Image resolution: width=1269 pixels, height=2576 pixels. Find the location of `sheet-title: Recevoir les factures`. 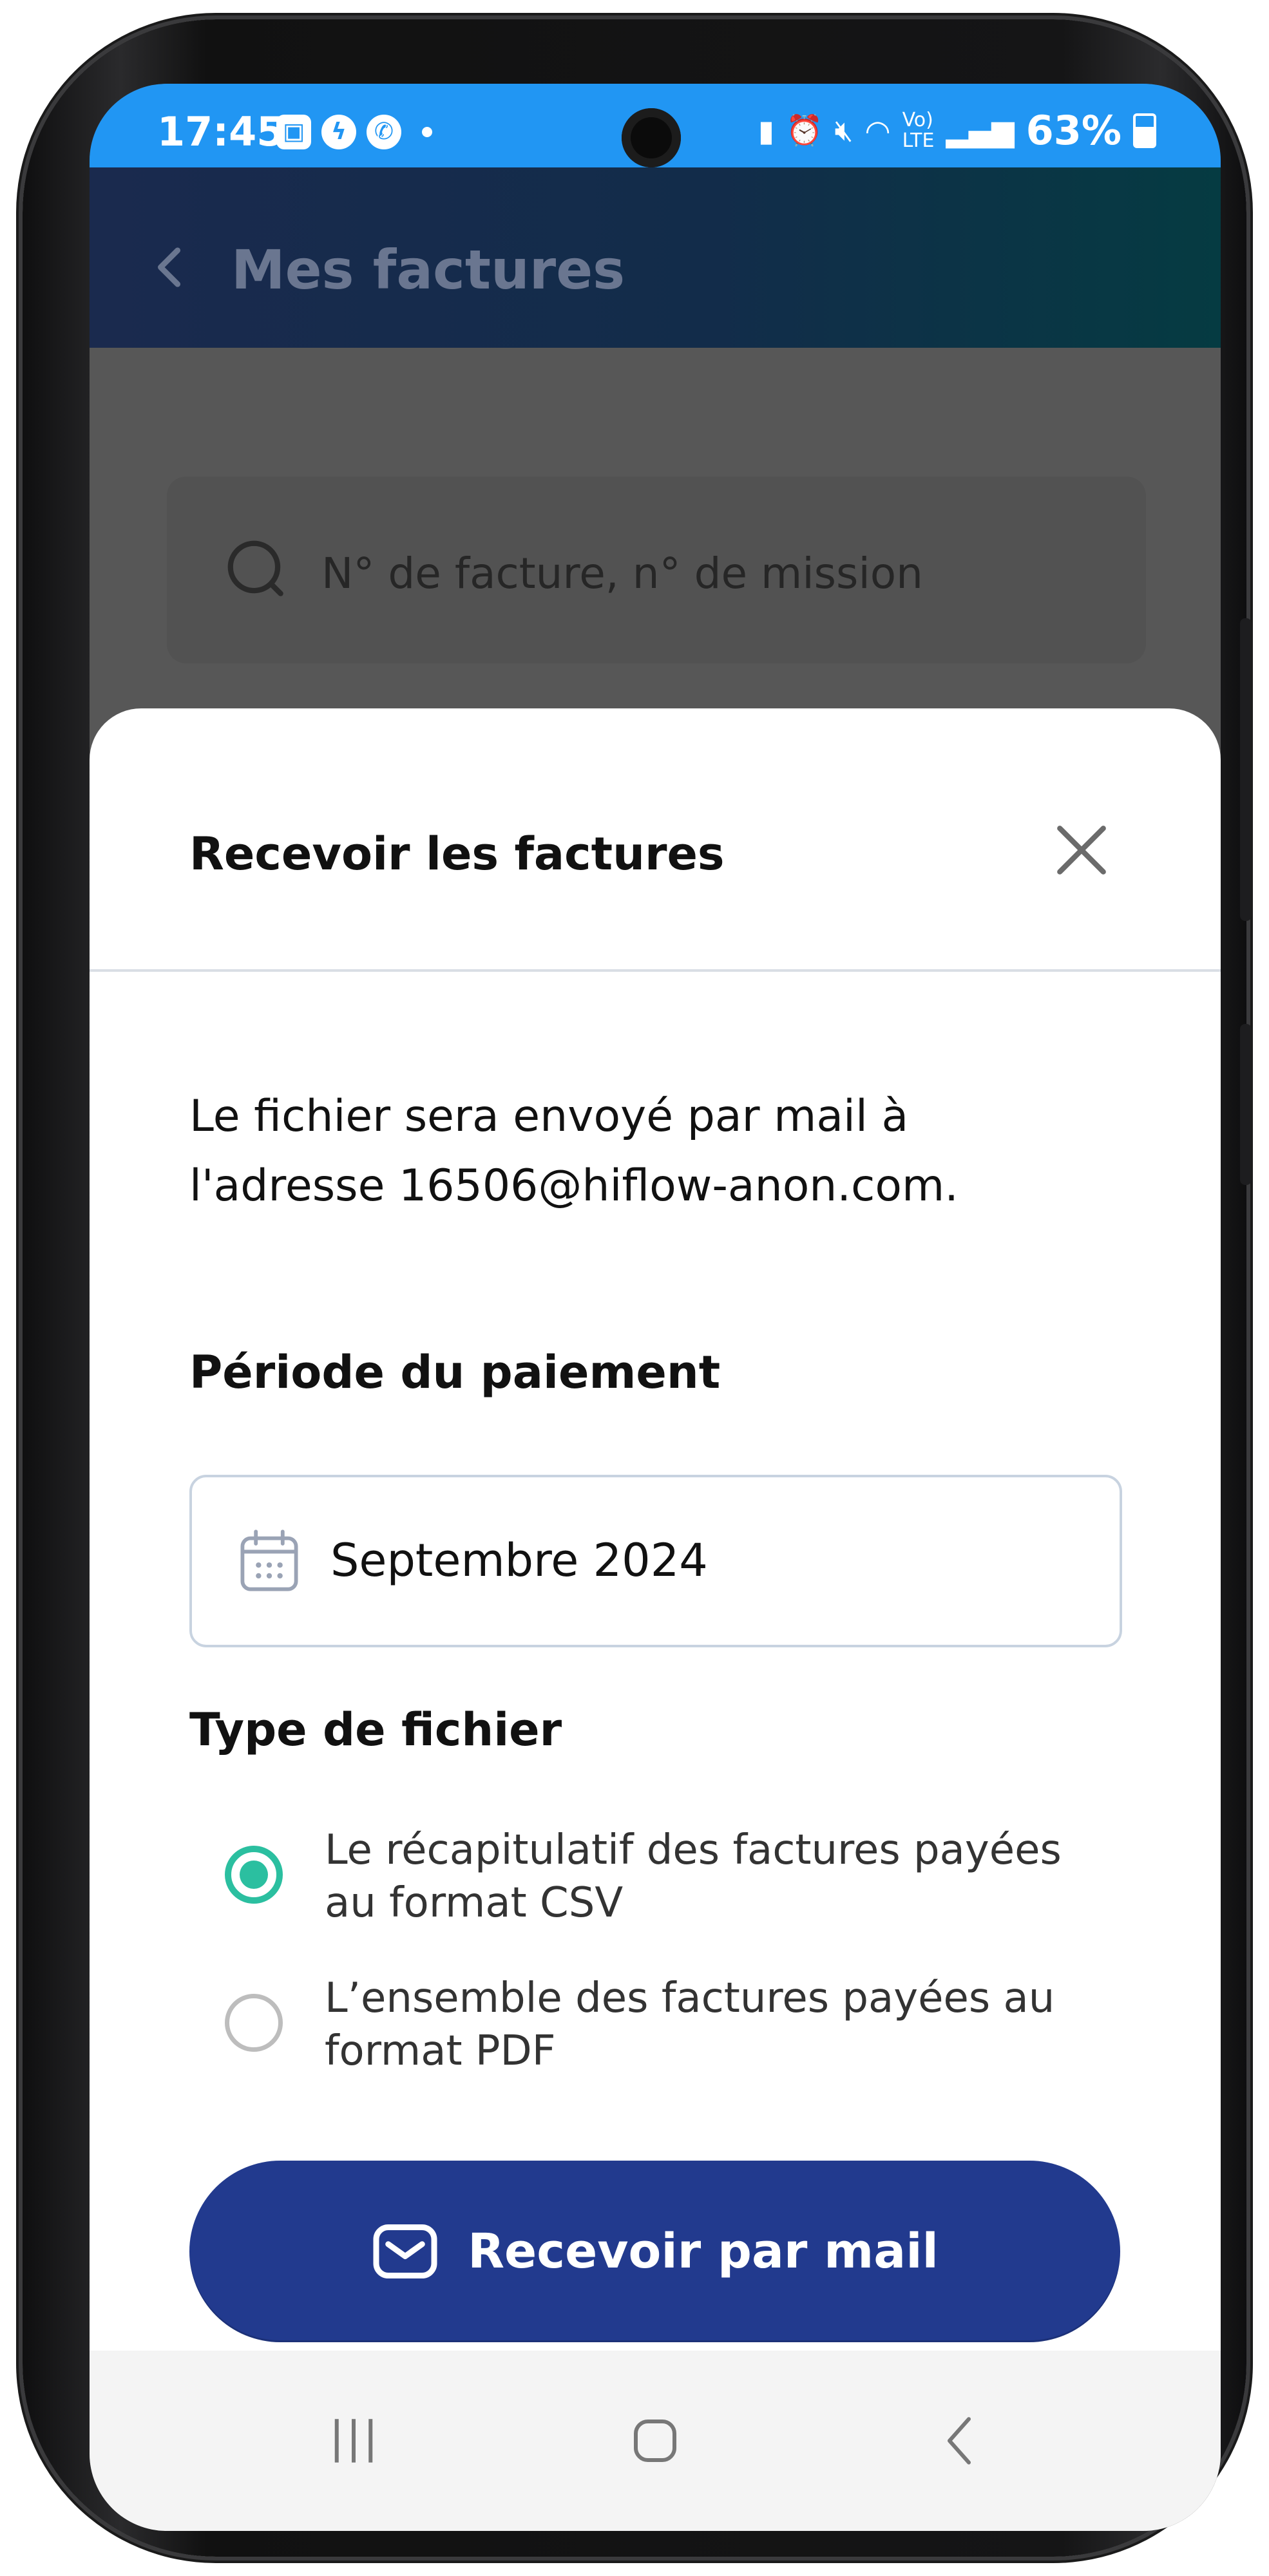

sheet-title: Recevoir les factures is located at coordinates (457, 854).